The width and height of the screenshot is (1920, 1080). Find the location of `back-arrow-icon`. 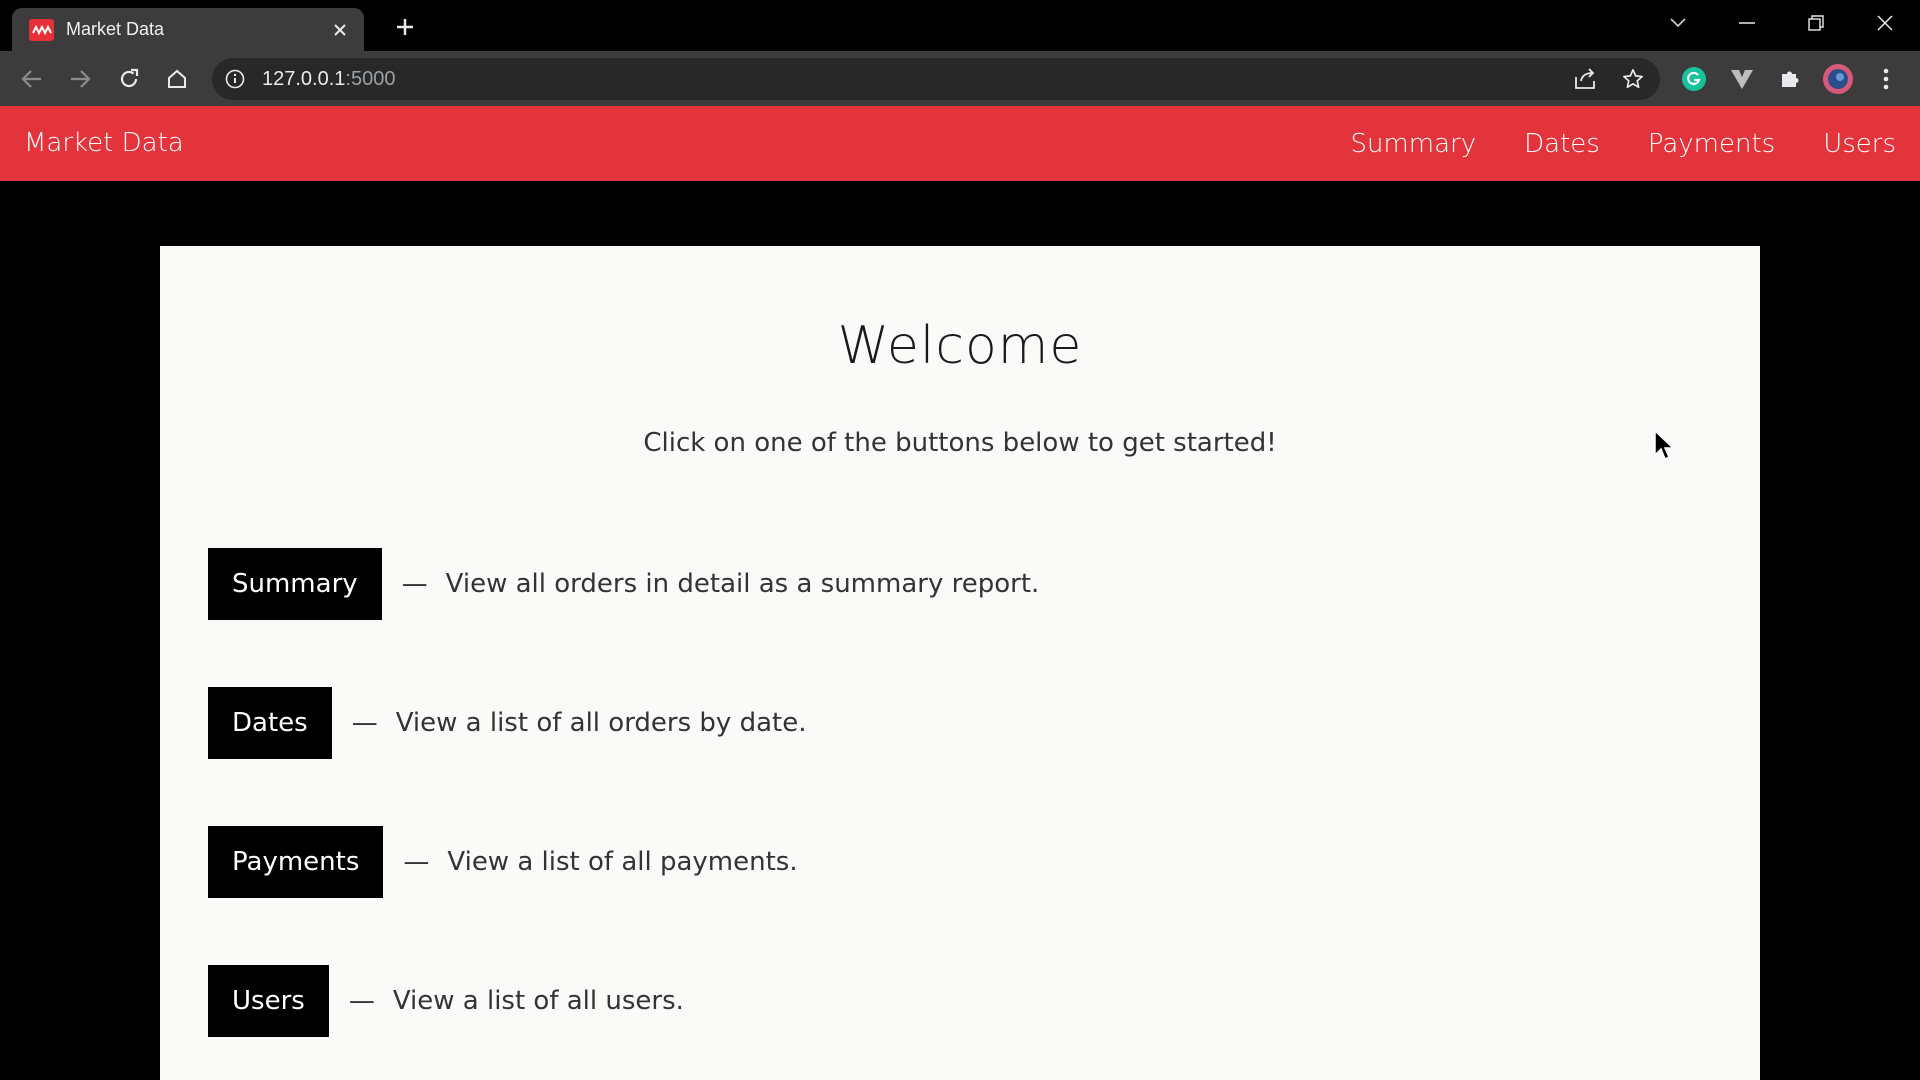

back-arrow-icon is located at coordinates (32, 79).